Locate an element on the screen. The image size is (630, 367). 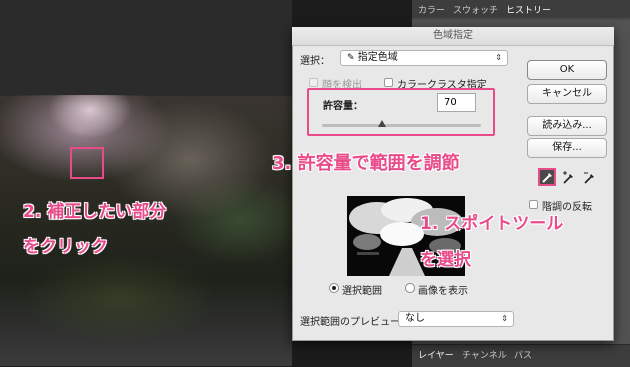
eyedropper-plus-button is located at coordinates (570, 179).